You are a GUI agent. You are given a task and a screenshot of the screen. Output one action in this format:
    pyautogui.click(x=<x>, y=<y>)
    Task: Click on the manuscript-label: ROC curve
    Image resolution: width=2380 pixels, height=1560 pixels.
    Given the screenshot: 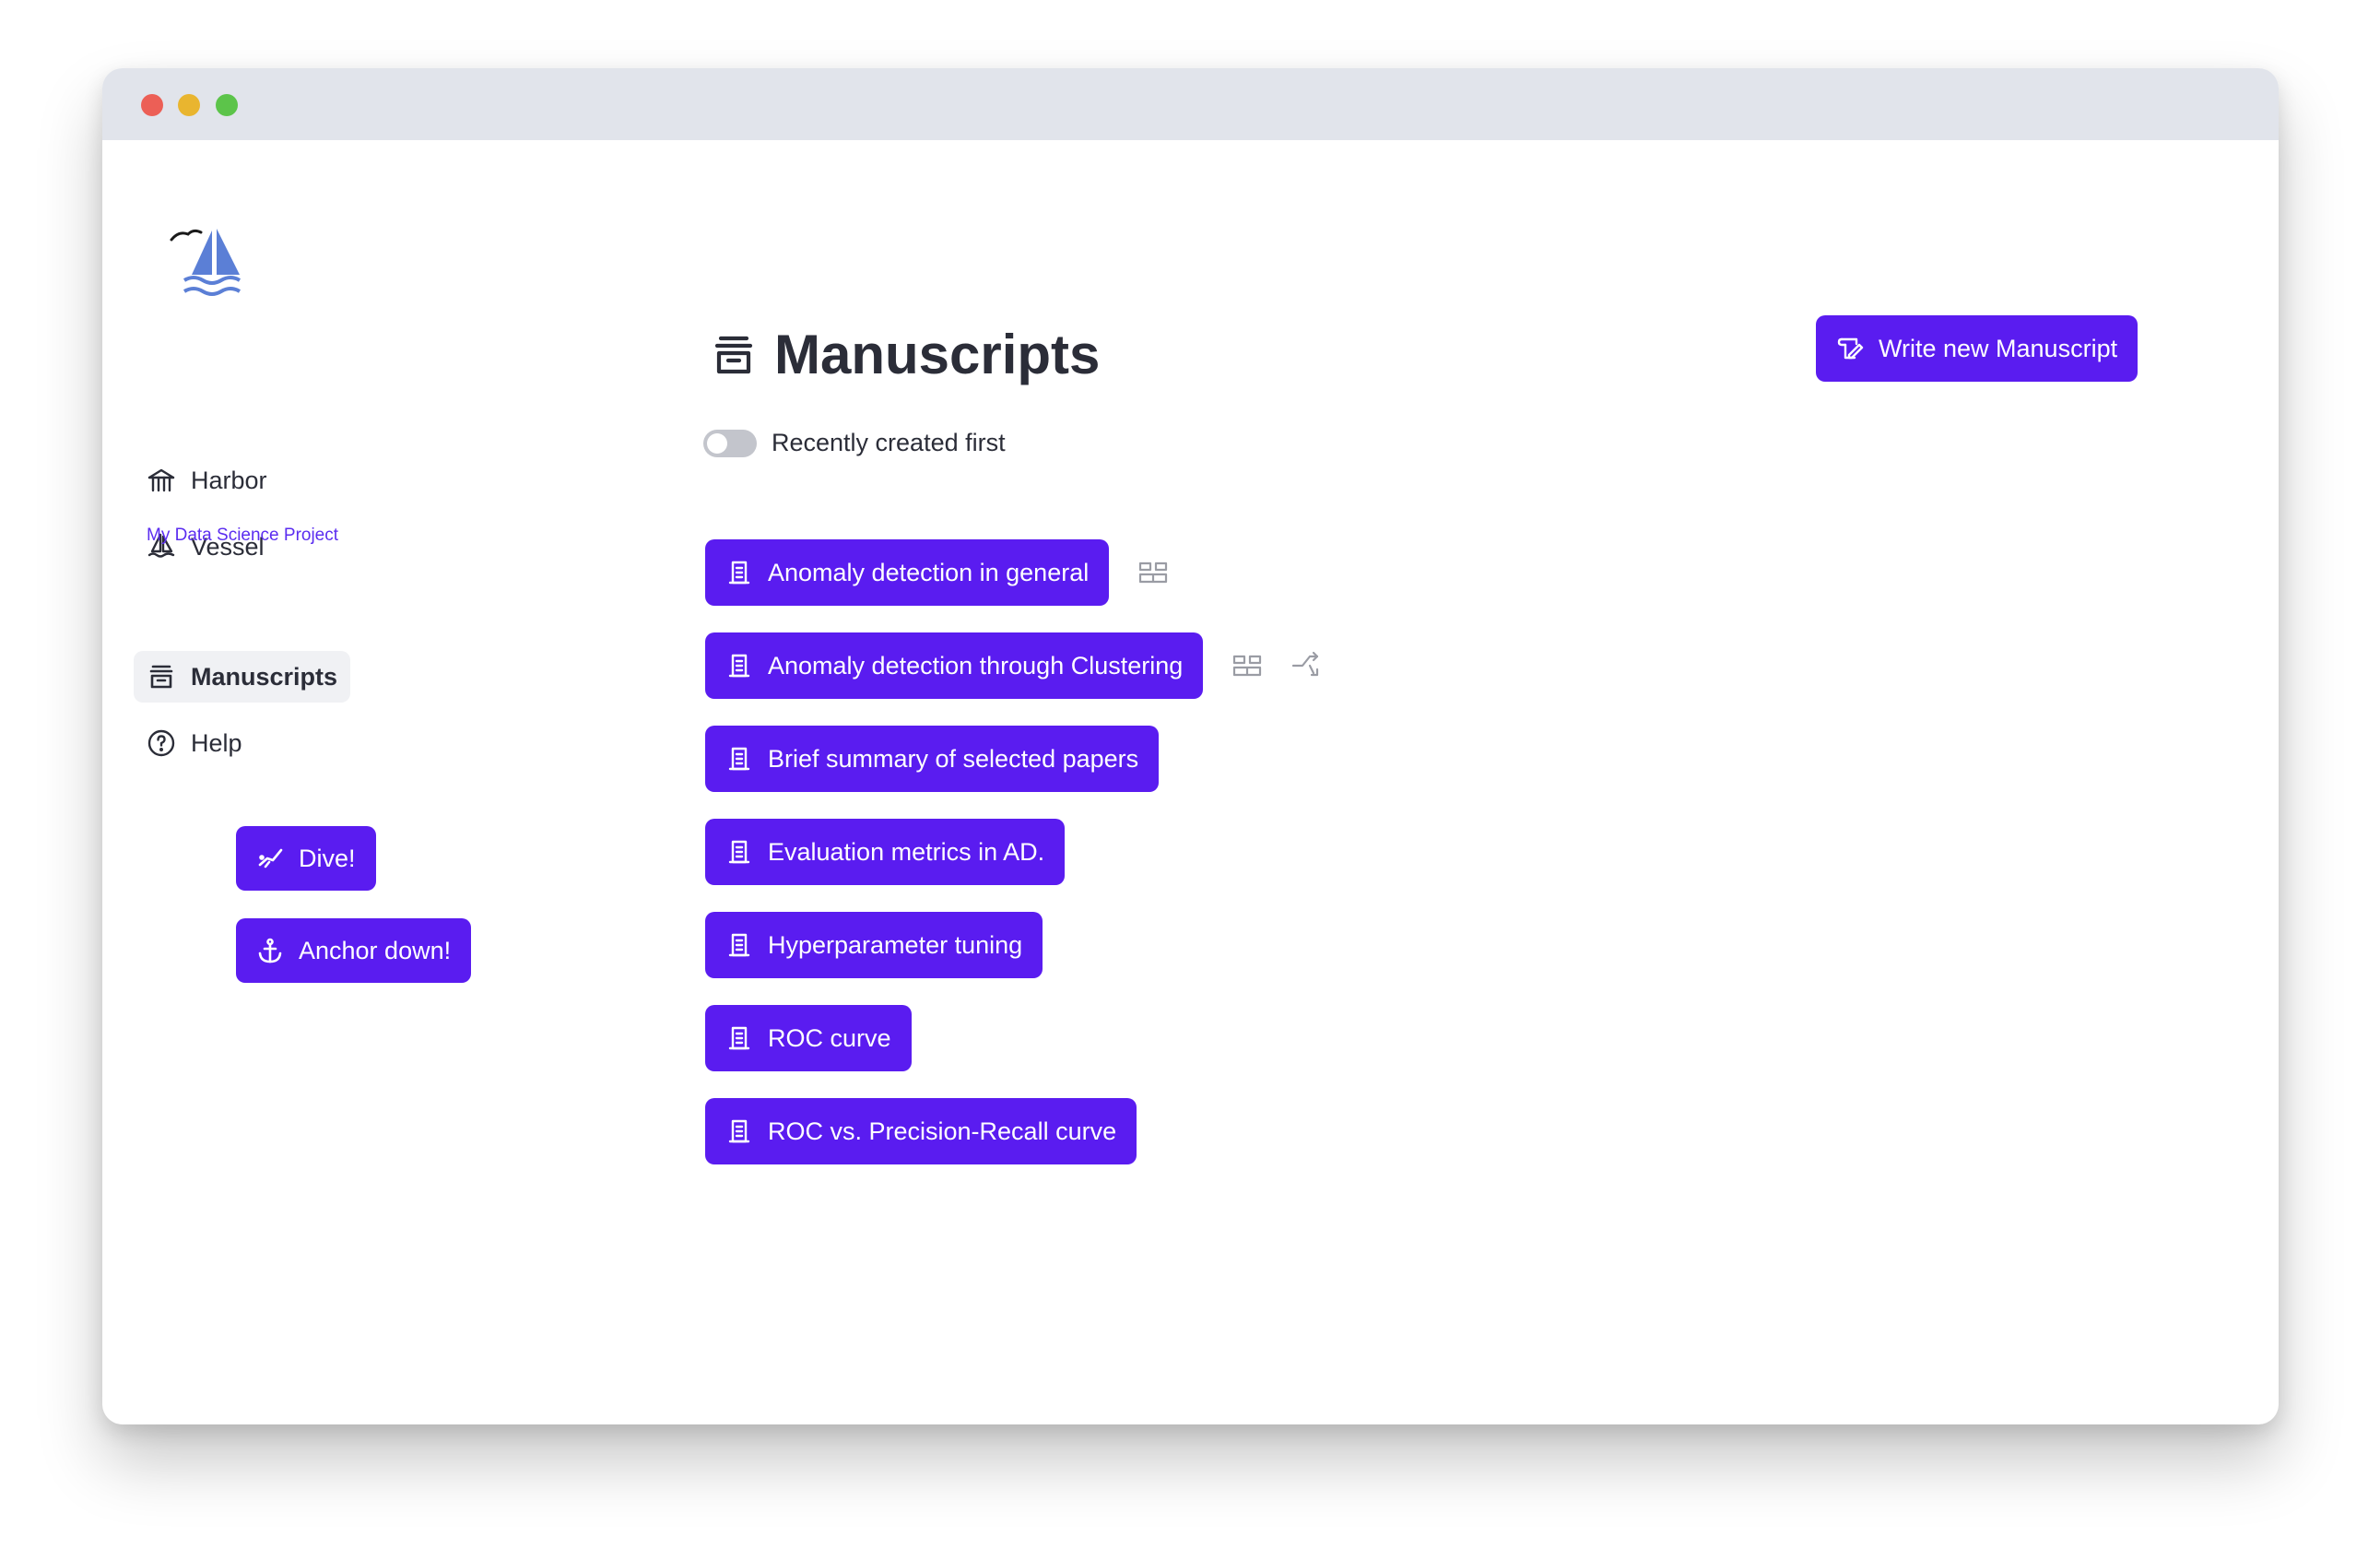 What is the action you would take?
    pyautogui.click(x=829, y=1037)
    